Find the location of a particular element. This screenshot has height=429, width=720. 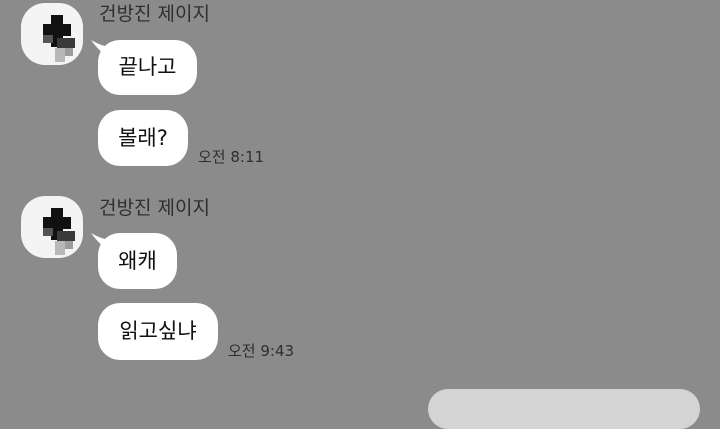

message-timestamp: 오전 8:11 is located at coordinates (231, 157).